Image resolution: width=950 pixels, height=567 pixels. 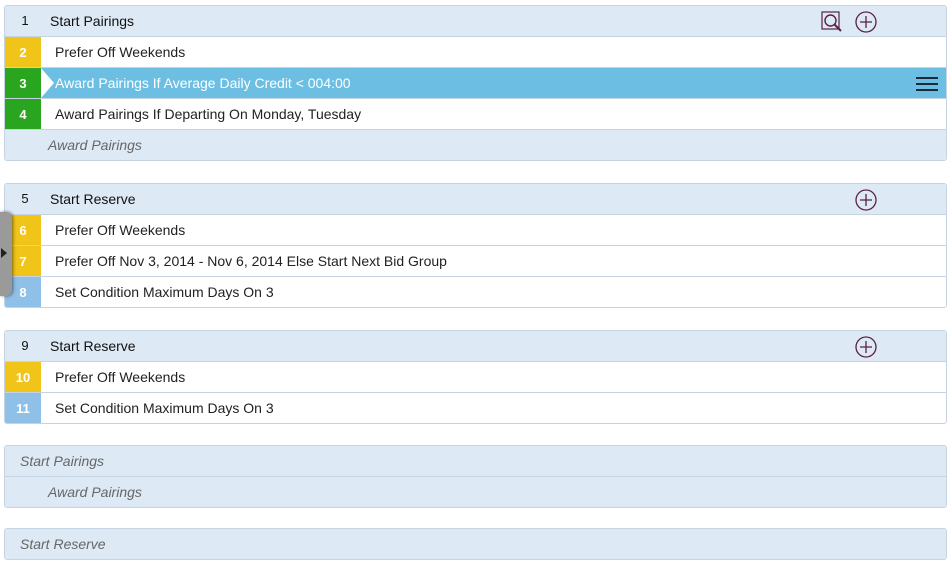 What do you see at coordinates (62, 461) in the screenshot?
I see `placeholder-label: Start Pairings` at bounding box center [62, 461].